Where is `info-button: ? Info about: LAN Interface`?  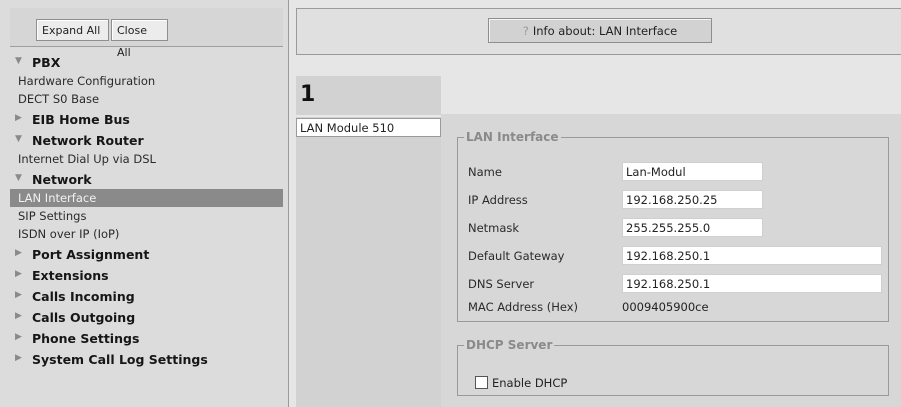
info-button: ? Info about: LAN Interface is located at coordinates (600, 30).